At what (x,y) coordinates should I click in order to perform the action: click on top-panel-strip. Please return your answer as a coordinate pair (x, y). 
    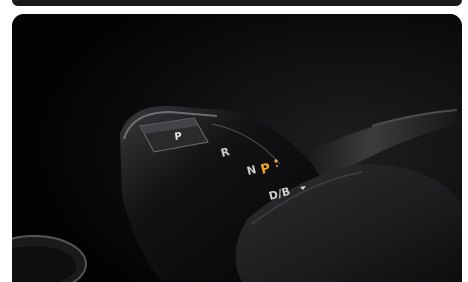
    Looking at the image, I should click on (237, 3).